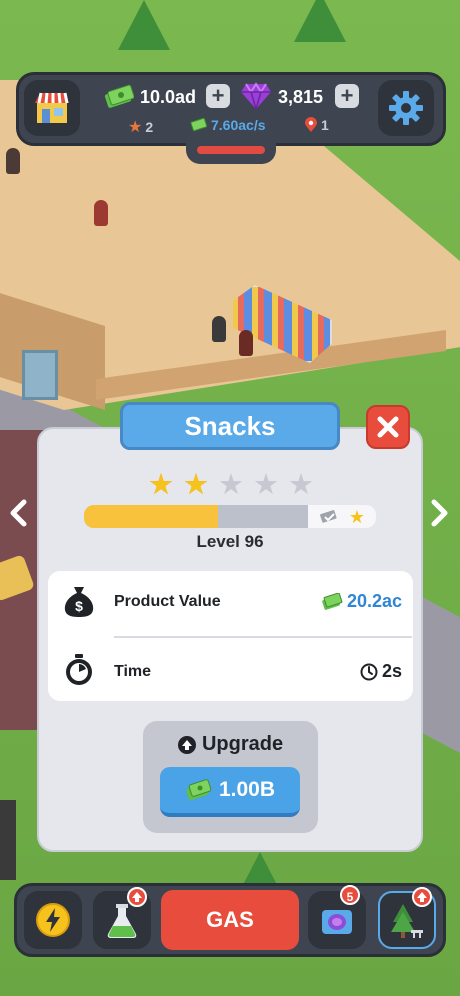 The height and width of the screenshot is (996, 460). I want to click on park-alert-badge, so click(422, 897).